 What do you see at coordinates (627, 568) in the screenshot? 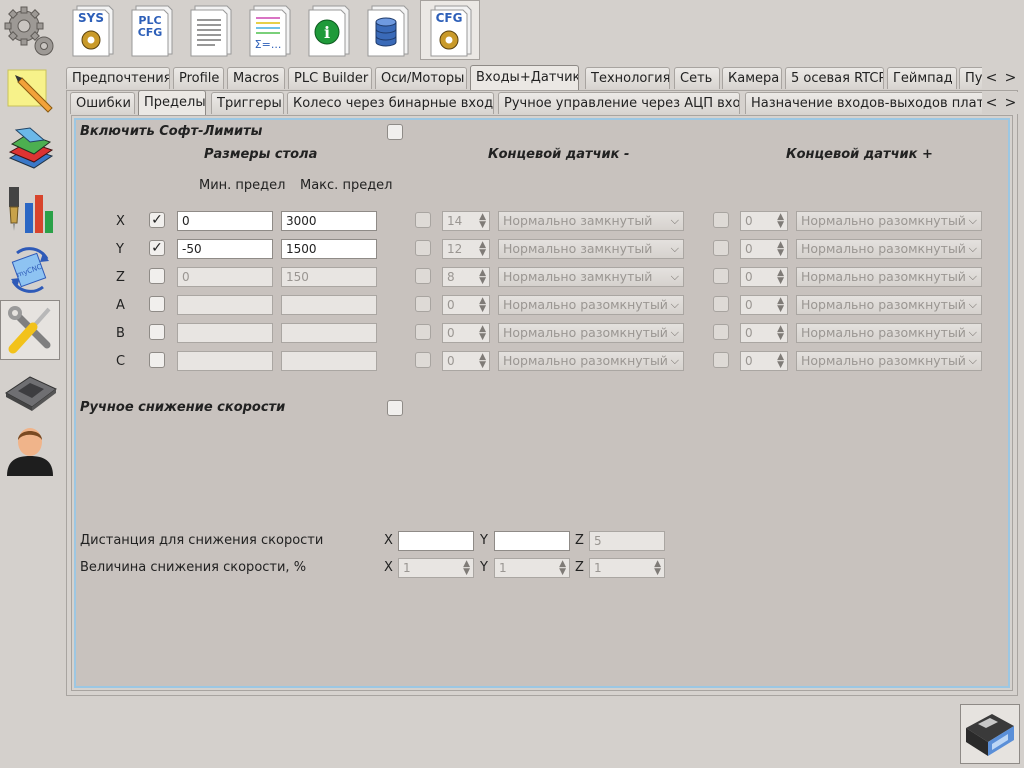
I see `percent-z-spinbox: 1 ▲ ▼` at bounding box center [627, 568].